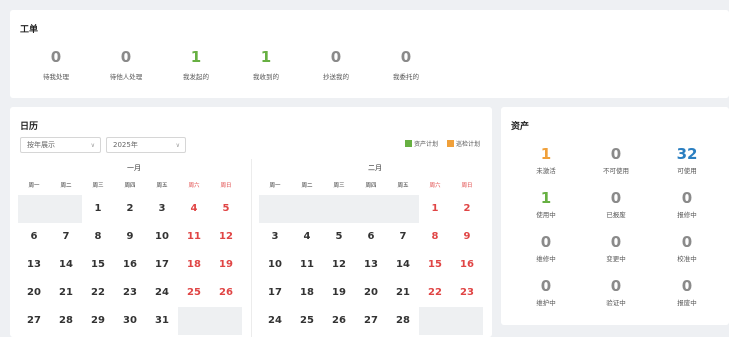 This screenshot has width=729, height=337. I want to click on week-row: 27 28 29 30 31, so click(134, 321).